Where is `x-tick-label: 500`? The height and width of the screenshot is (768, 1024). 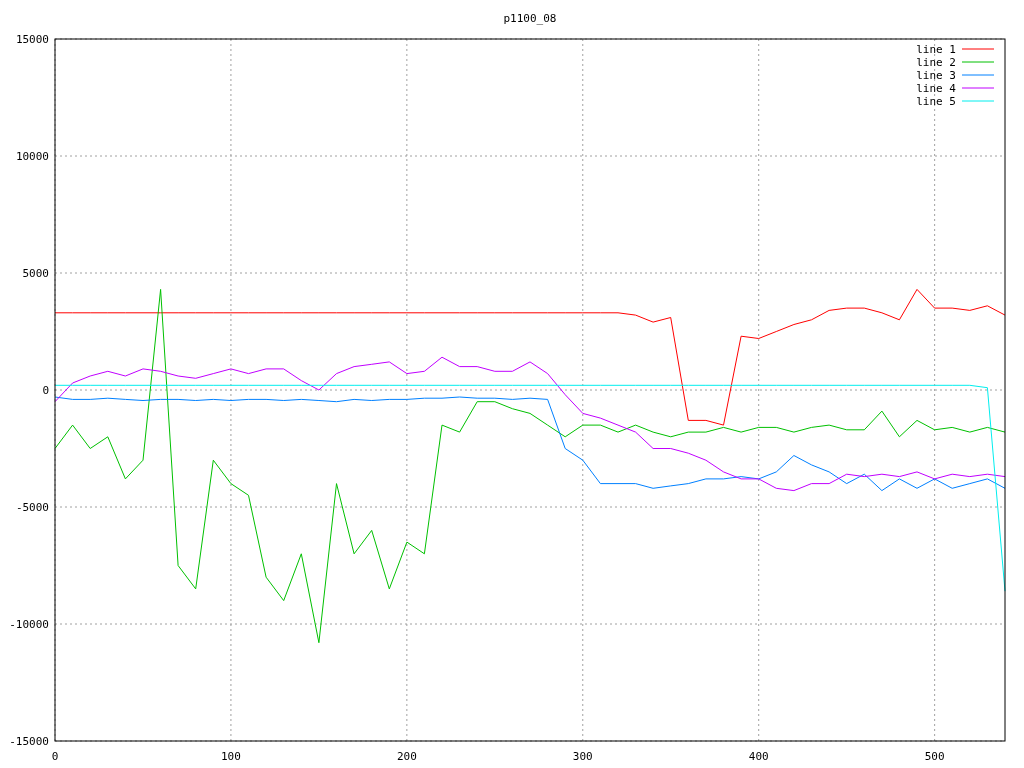 x-tick-label: 500 is located at coordinates (934, 756).